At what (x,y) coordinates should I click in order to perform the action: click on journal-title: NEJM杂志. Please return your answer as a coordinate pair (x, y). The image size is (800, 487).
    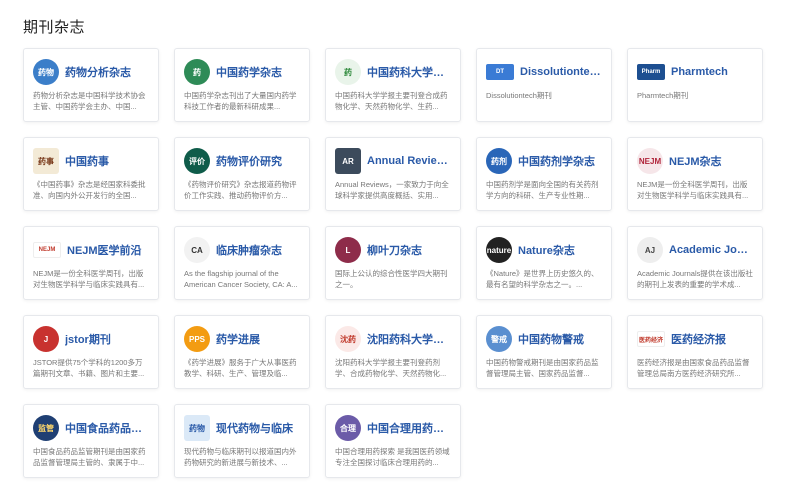
    Looking at the image, I should click on (695, 161).